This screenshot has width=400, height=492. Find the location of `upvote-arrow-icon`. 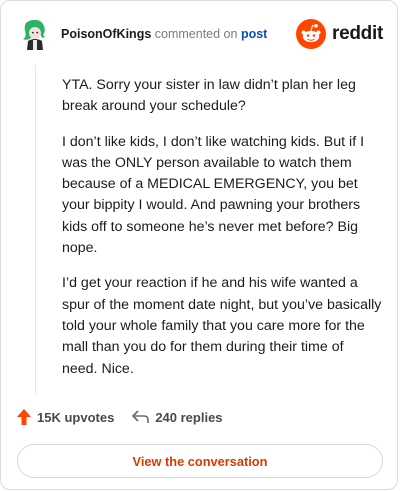

upvote-arrow-icon is located at coordinates (24, 417).